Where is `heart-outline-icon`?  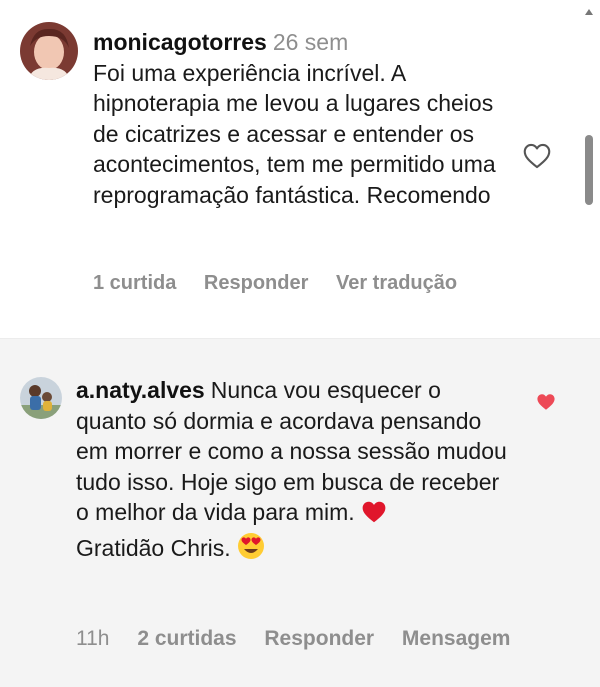
heart-outline-icon is located at coordinates (537, 156).